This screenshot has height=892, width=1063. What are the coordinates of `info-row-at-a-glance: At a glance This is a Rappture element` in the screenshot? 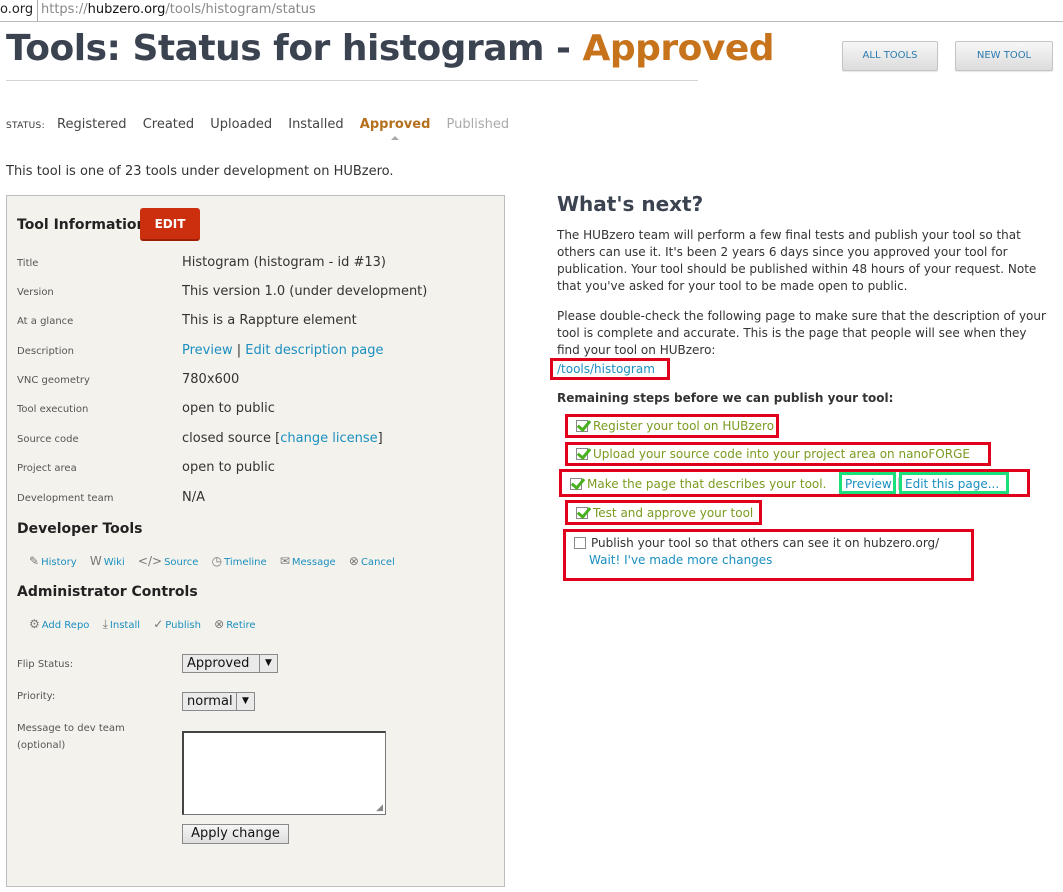 It's located at (187, 320).